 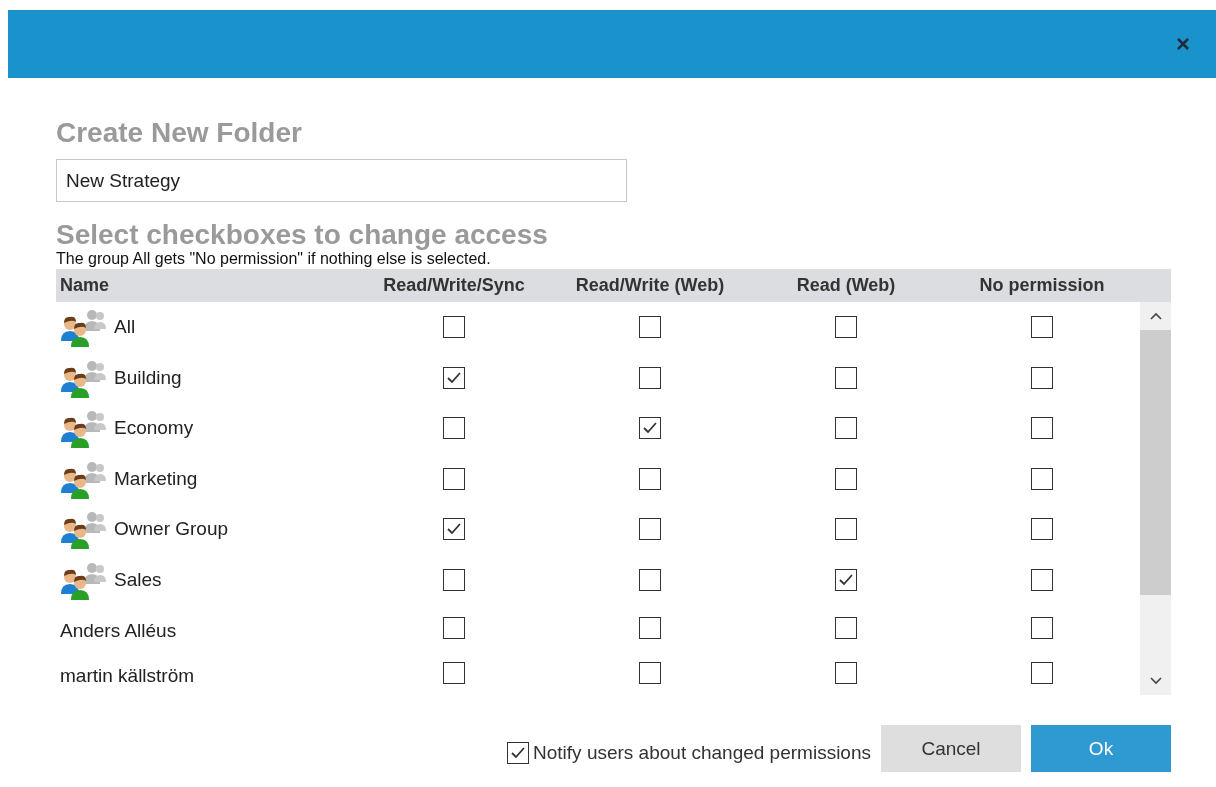 I want to click on notify-label: Notify users about changed permissions, so click(x=702, y=753).